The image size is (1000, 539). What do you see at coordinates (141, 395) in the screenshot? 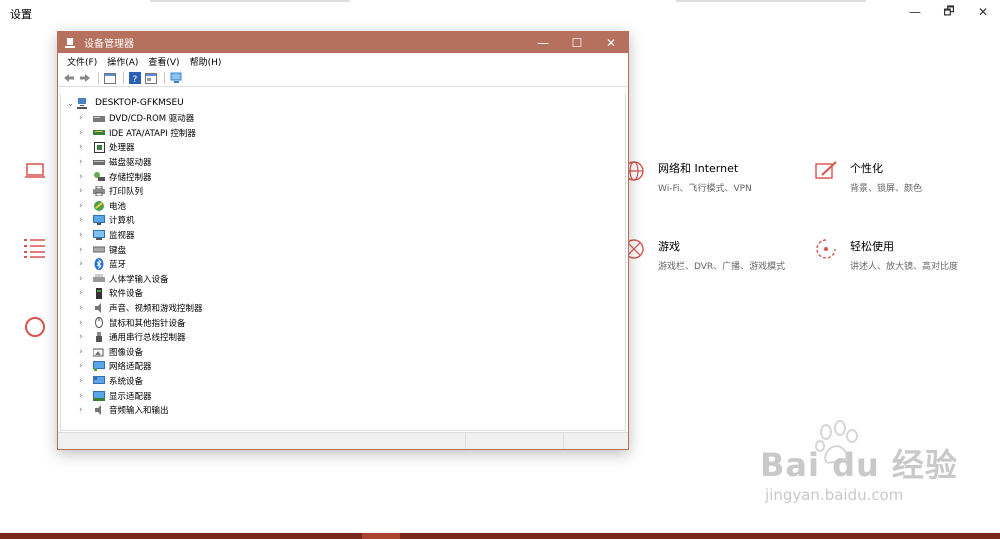
I see `device-category: › 显示适配器` at bounding box center [141, 395].